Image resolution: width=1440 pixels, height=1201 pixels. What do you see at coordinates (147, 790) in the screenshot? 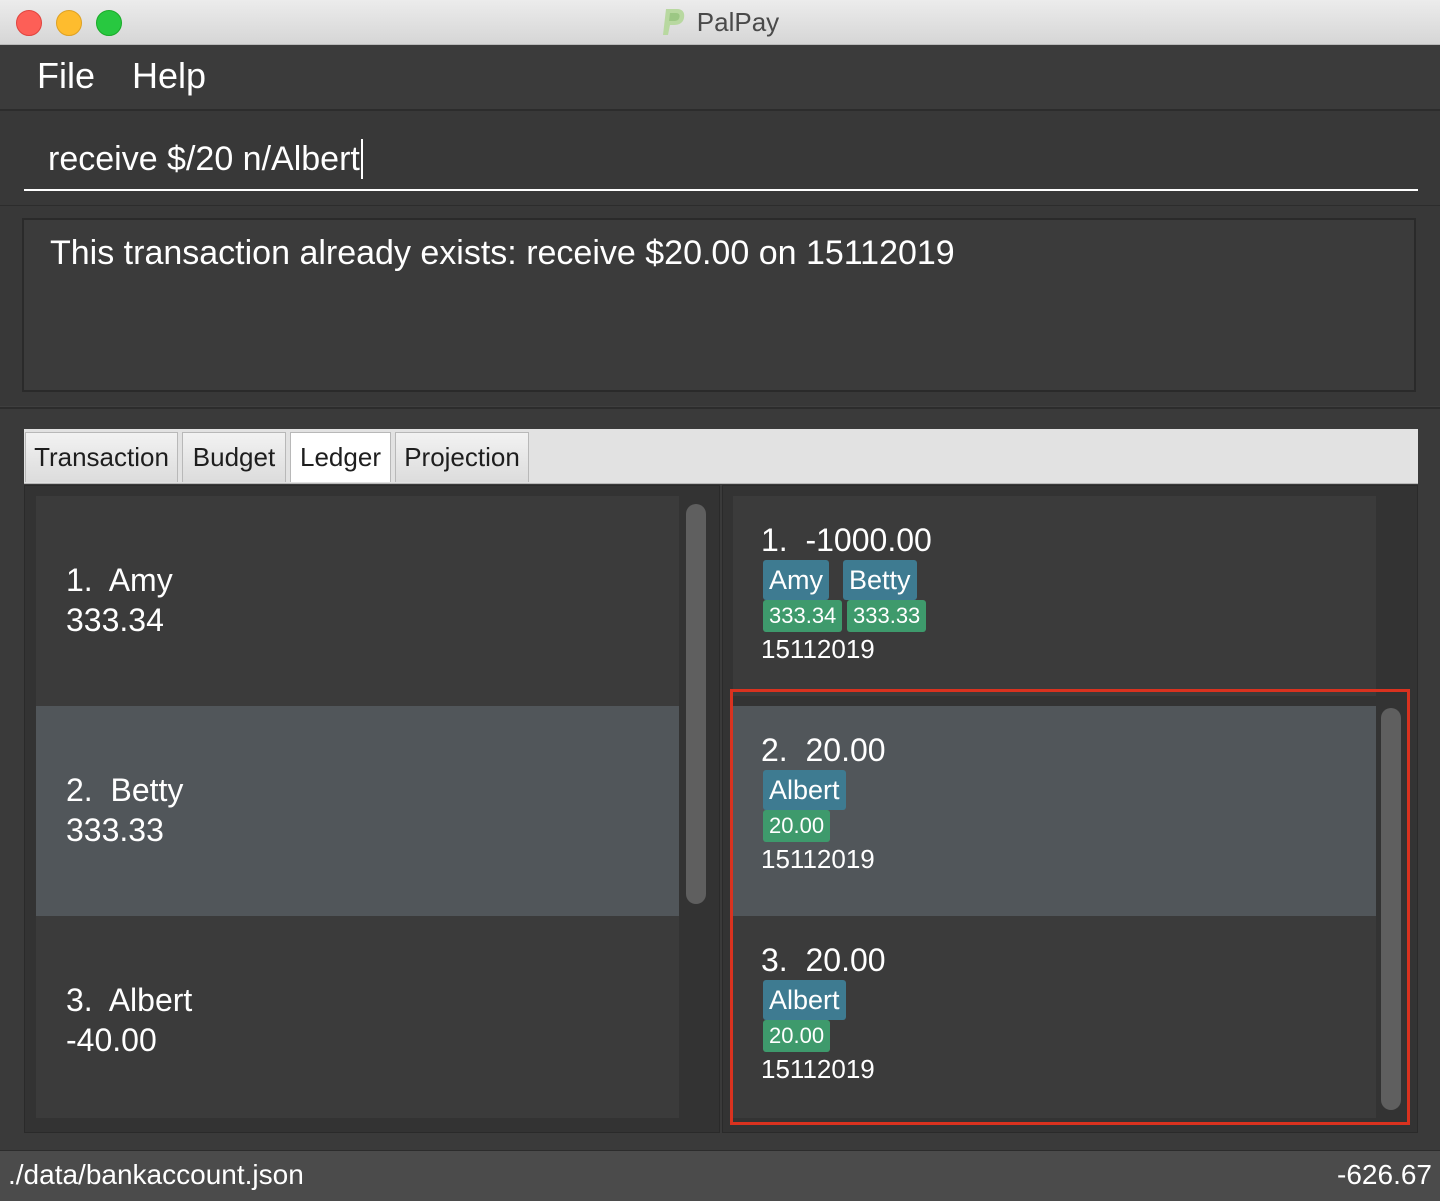
I see `person-name: Betty` at bounding box center [147, 790].